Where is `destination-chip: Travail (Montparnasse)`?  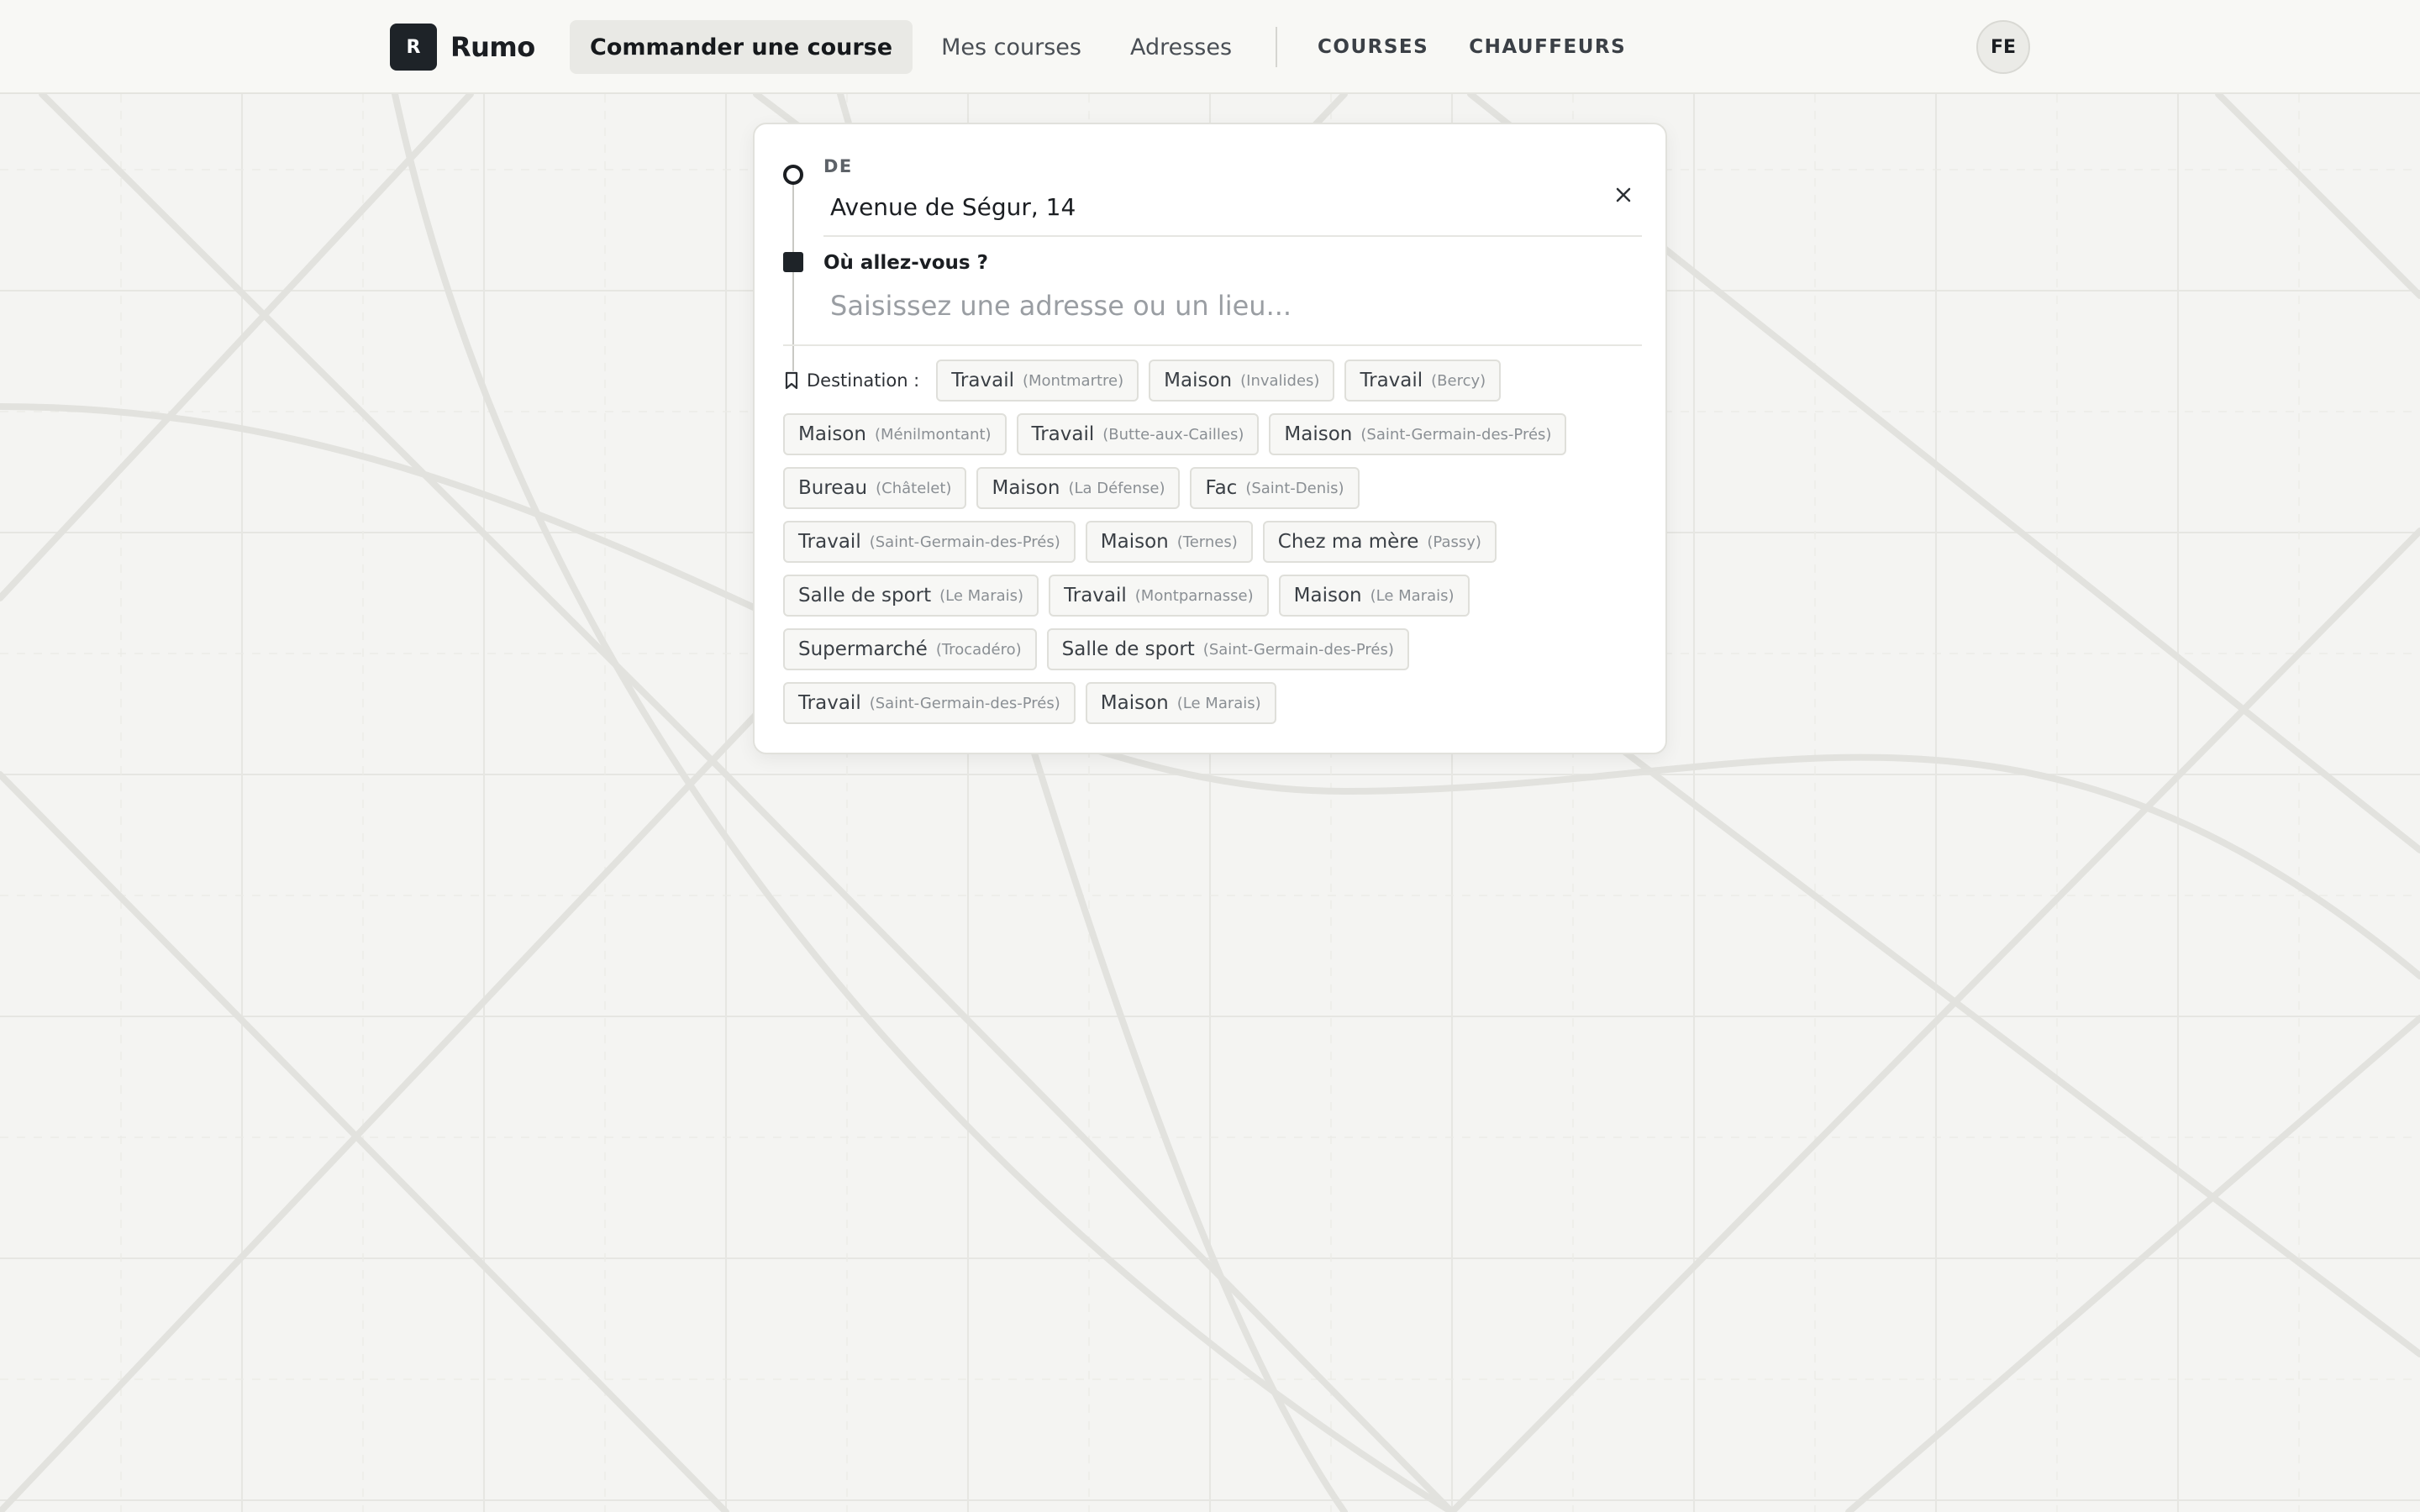 destination-chip: Travail (Montparnasse) is located at coordinates (1159, 596).